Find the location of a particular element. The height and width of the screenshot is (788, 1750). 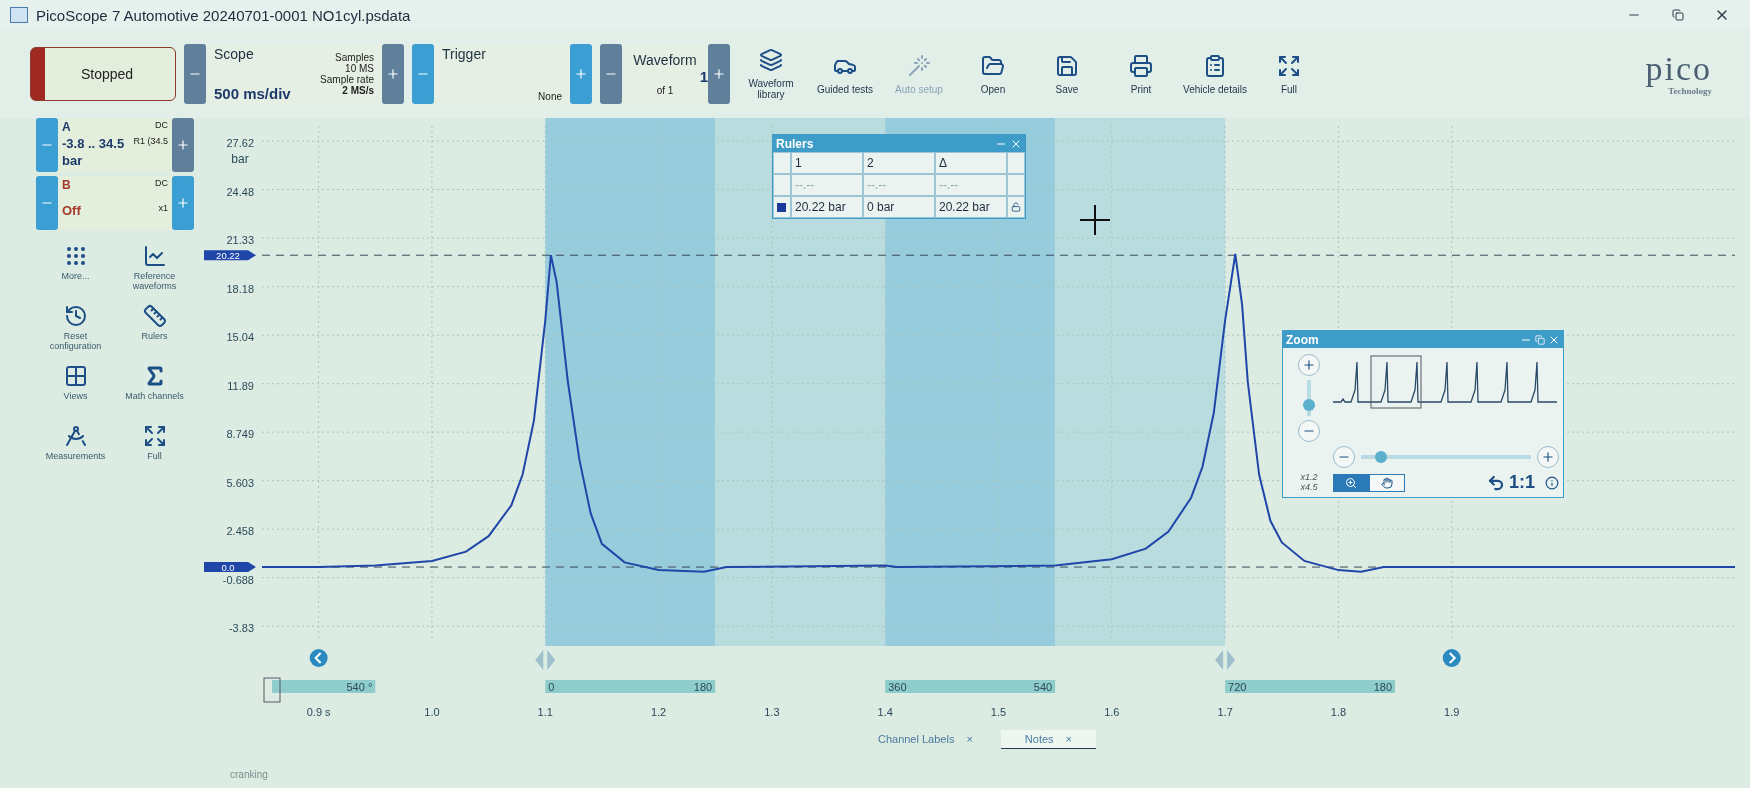

axis-tick-label: 27.62 is located at coordinates (240, 143).